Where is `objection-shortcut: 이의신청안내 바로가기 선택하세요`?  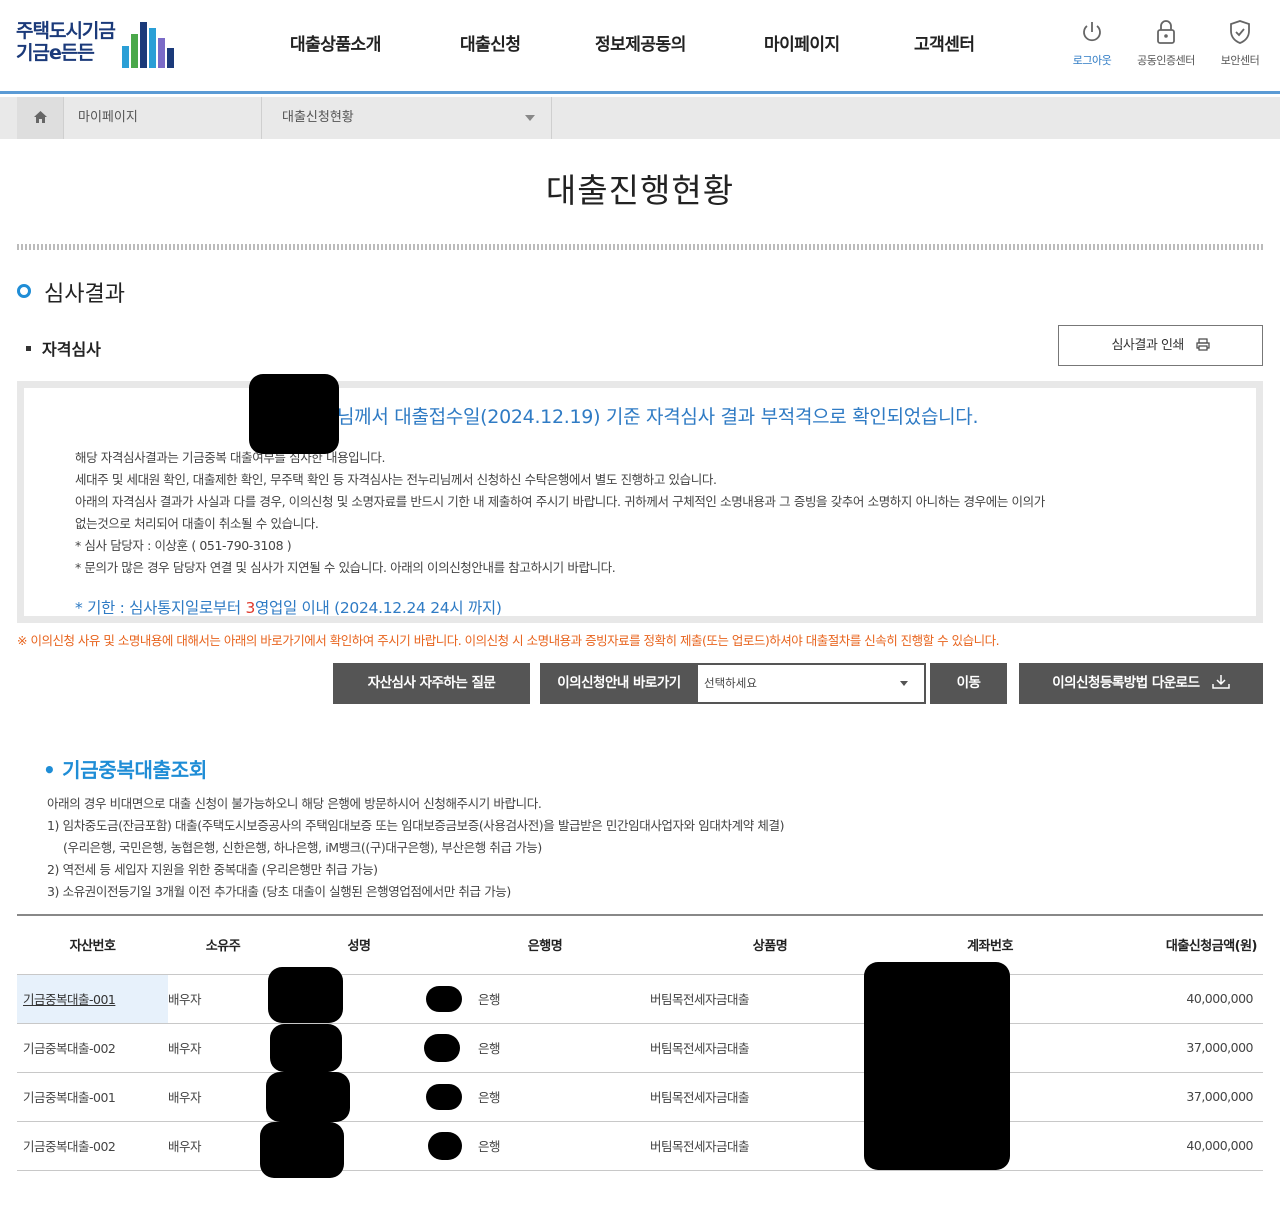
objection-shortcut: 이의신청안내 바로가기 선택하세요 is located at coordinates (733, 683).